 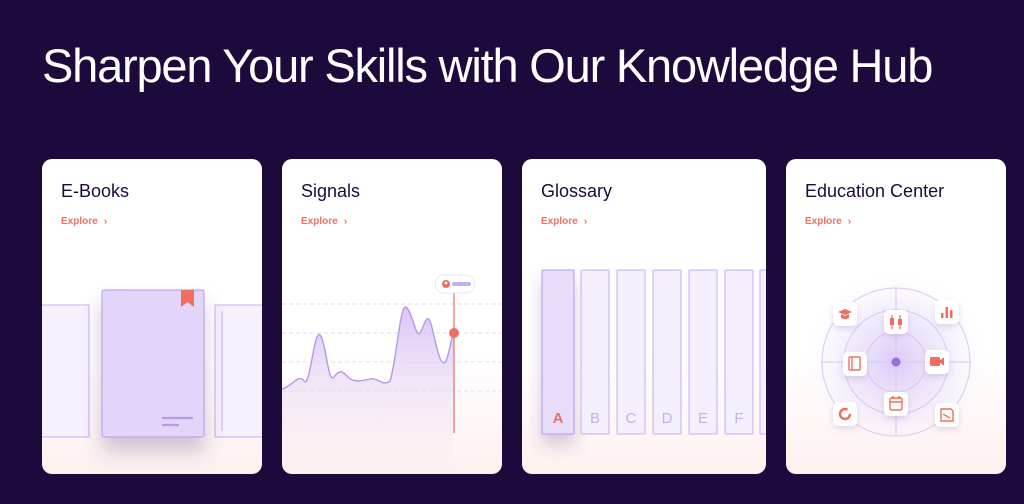 I want to click on glossary-letter-f: F, so click(x=738, y=418).